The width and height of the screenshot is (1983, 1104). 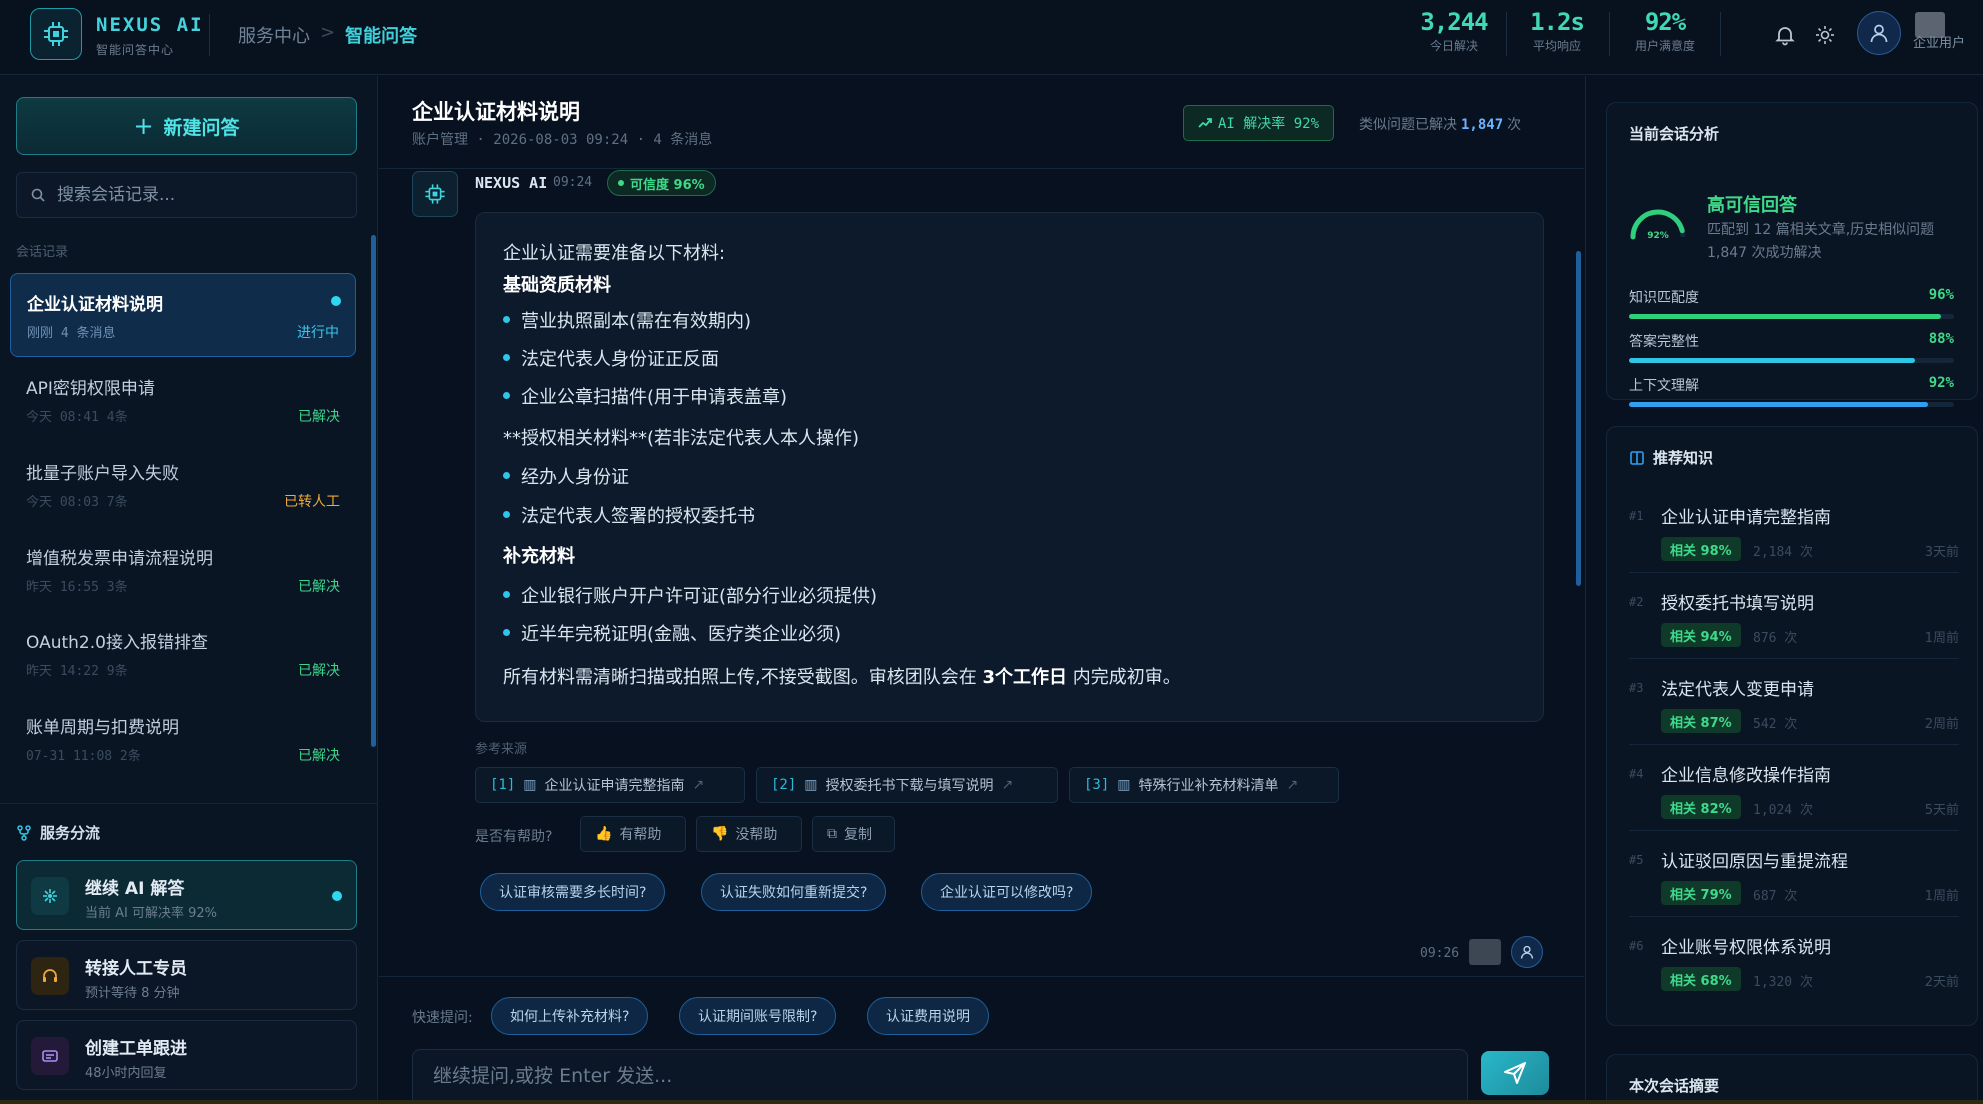 What do you see at coordinates (1775, 896) in the screenshot?
I see `knowledge-views: 687 次` at bounding box center [1775, 896].